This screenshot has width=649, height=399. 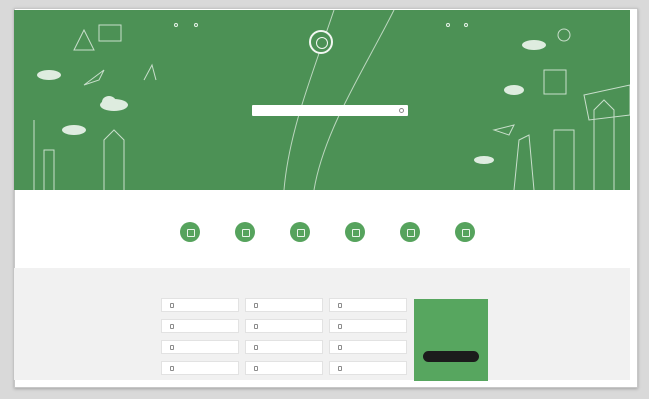 What do you see at coordinates (451, 340) in the screenshot?
I see `promo-card` at bounding box center [451, 340].